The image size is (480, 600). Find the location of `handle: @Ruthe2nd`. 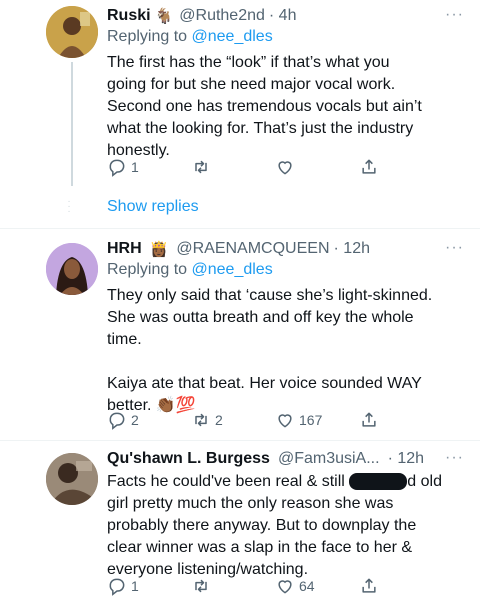

handle: @Ruthe2nd is located at coordinates (222, 16).